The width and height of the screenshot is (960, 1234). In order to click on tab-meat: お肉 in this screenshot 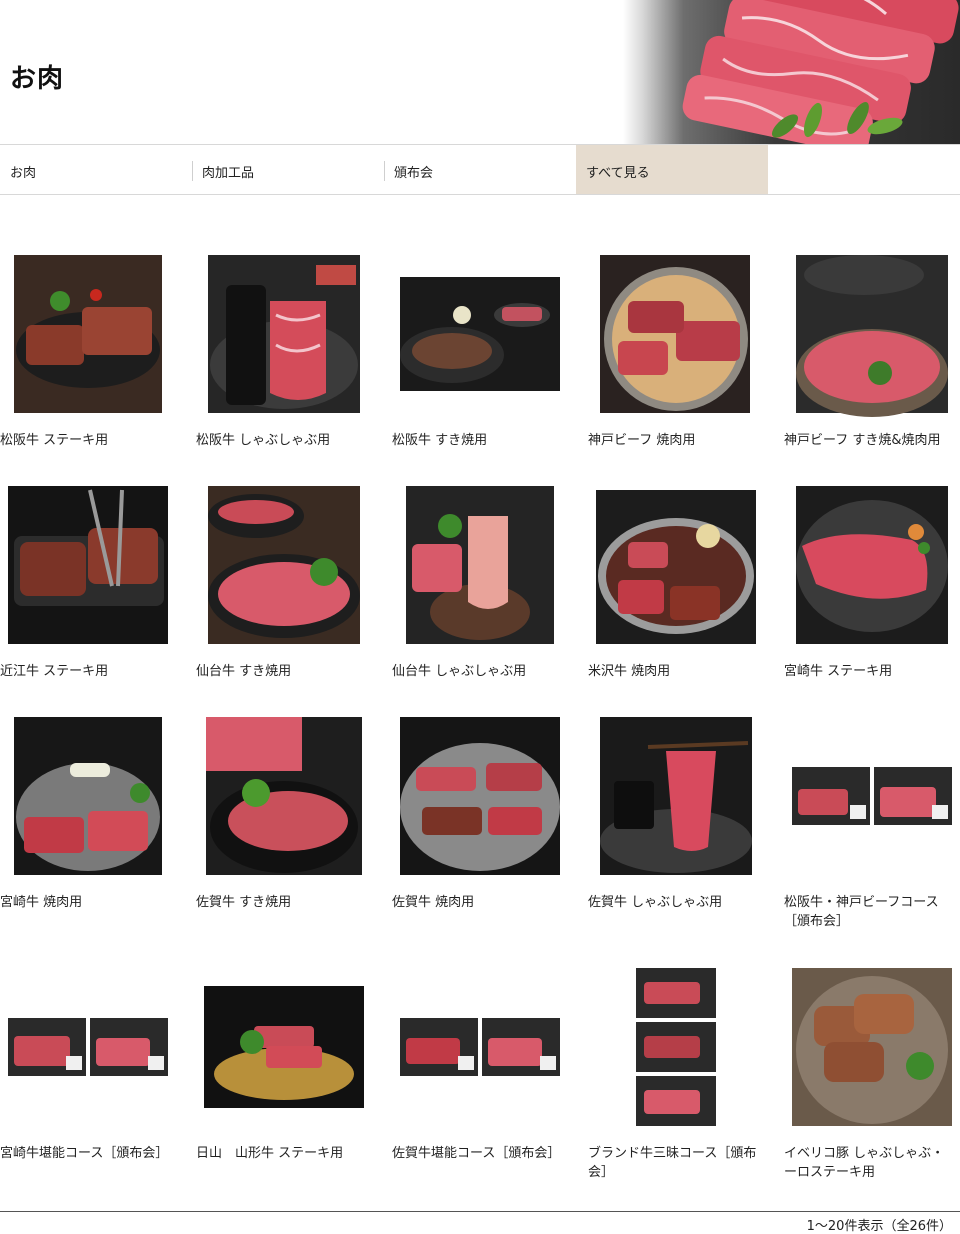, I will do `click(96, 169)`.